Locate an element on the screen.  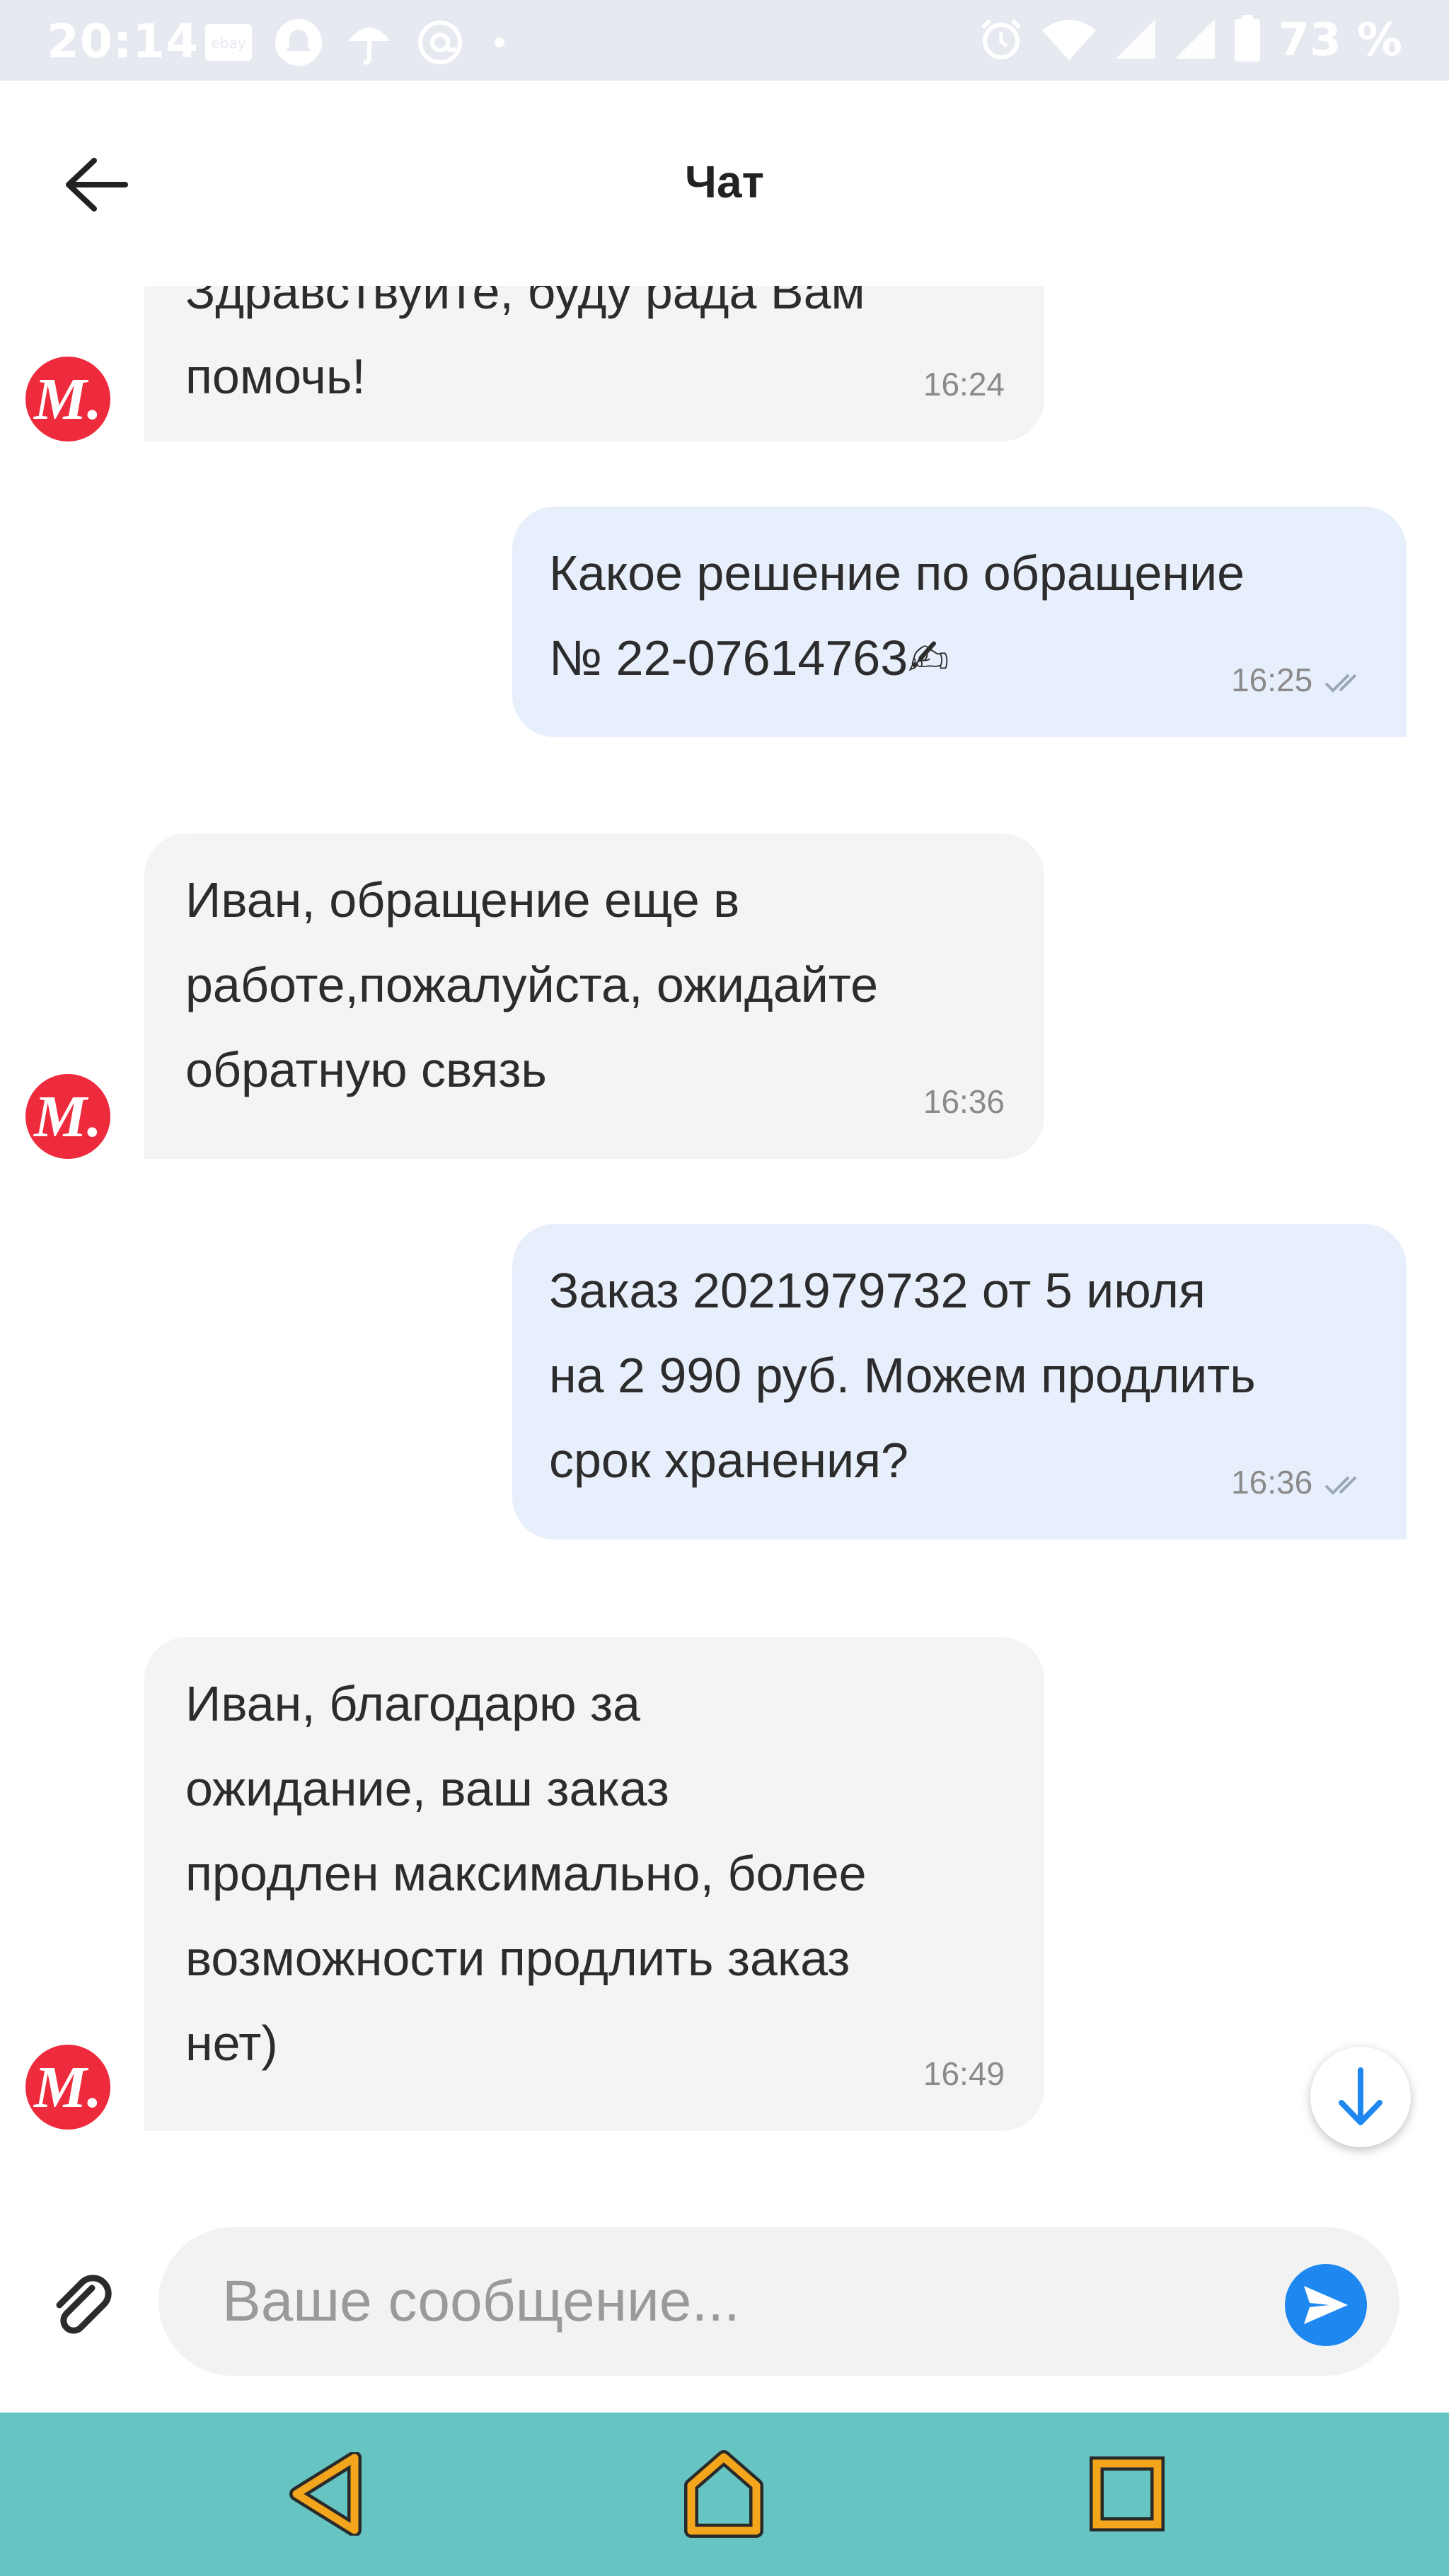
message-time: 16:25 is located at coordinates (1272, 680).